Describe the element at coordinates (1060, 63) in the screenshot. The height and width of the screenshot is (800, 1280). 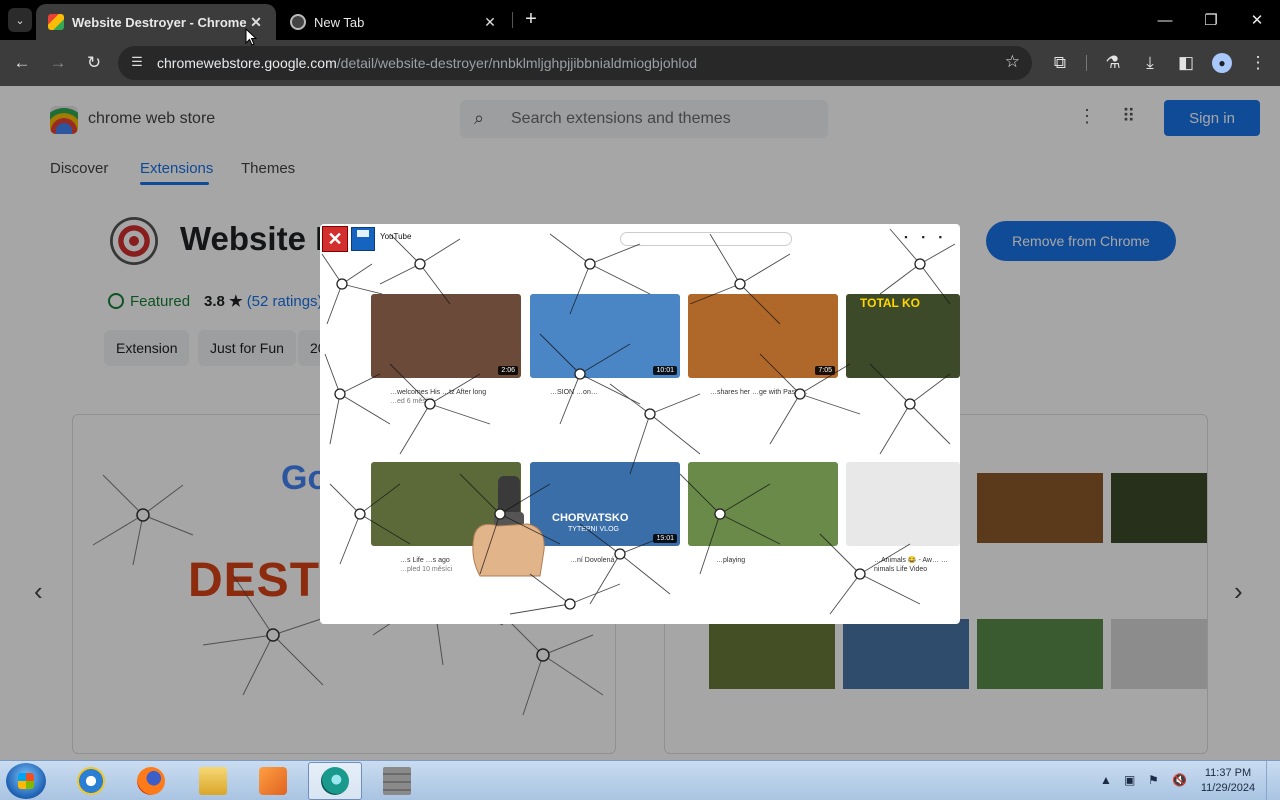
I see `extensions-puzzle-icon: ⧉` at that location.